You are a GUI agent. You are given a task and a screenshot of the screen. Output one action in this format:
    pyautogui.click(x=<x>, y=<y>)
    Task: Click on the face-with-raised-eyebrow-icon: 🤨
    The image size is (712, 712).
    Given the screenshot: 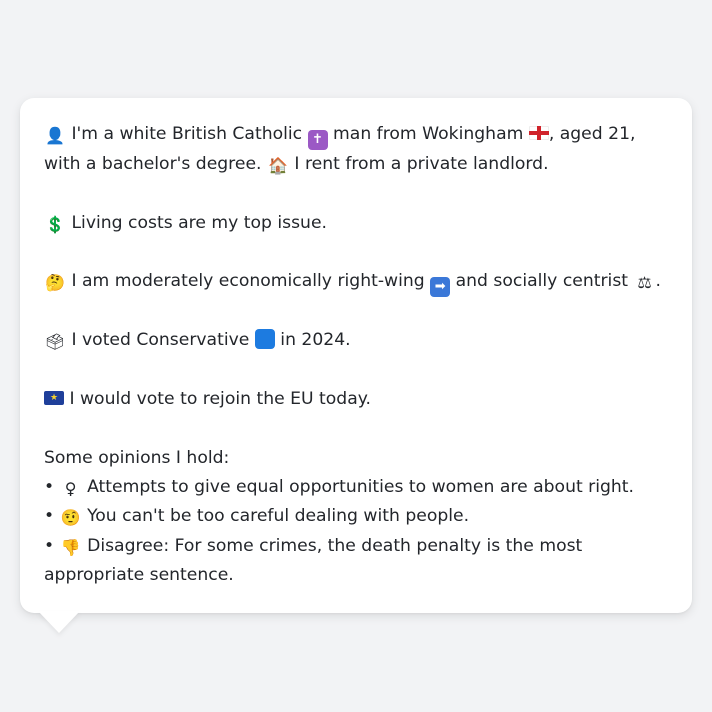 What is the action you would take?
    pyautogui.click(x=70, y=518)
    